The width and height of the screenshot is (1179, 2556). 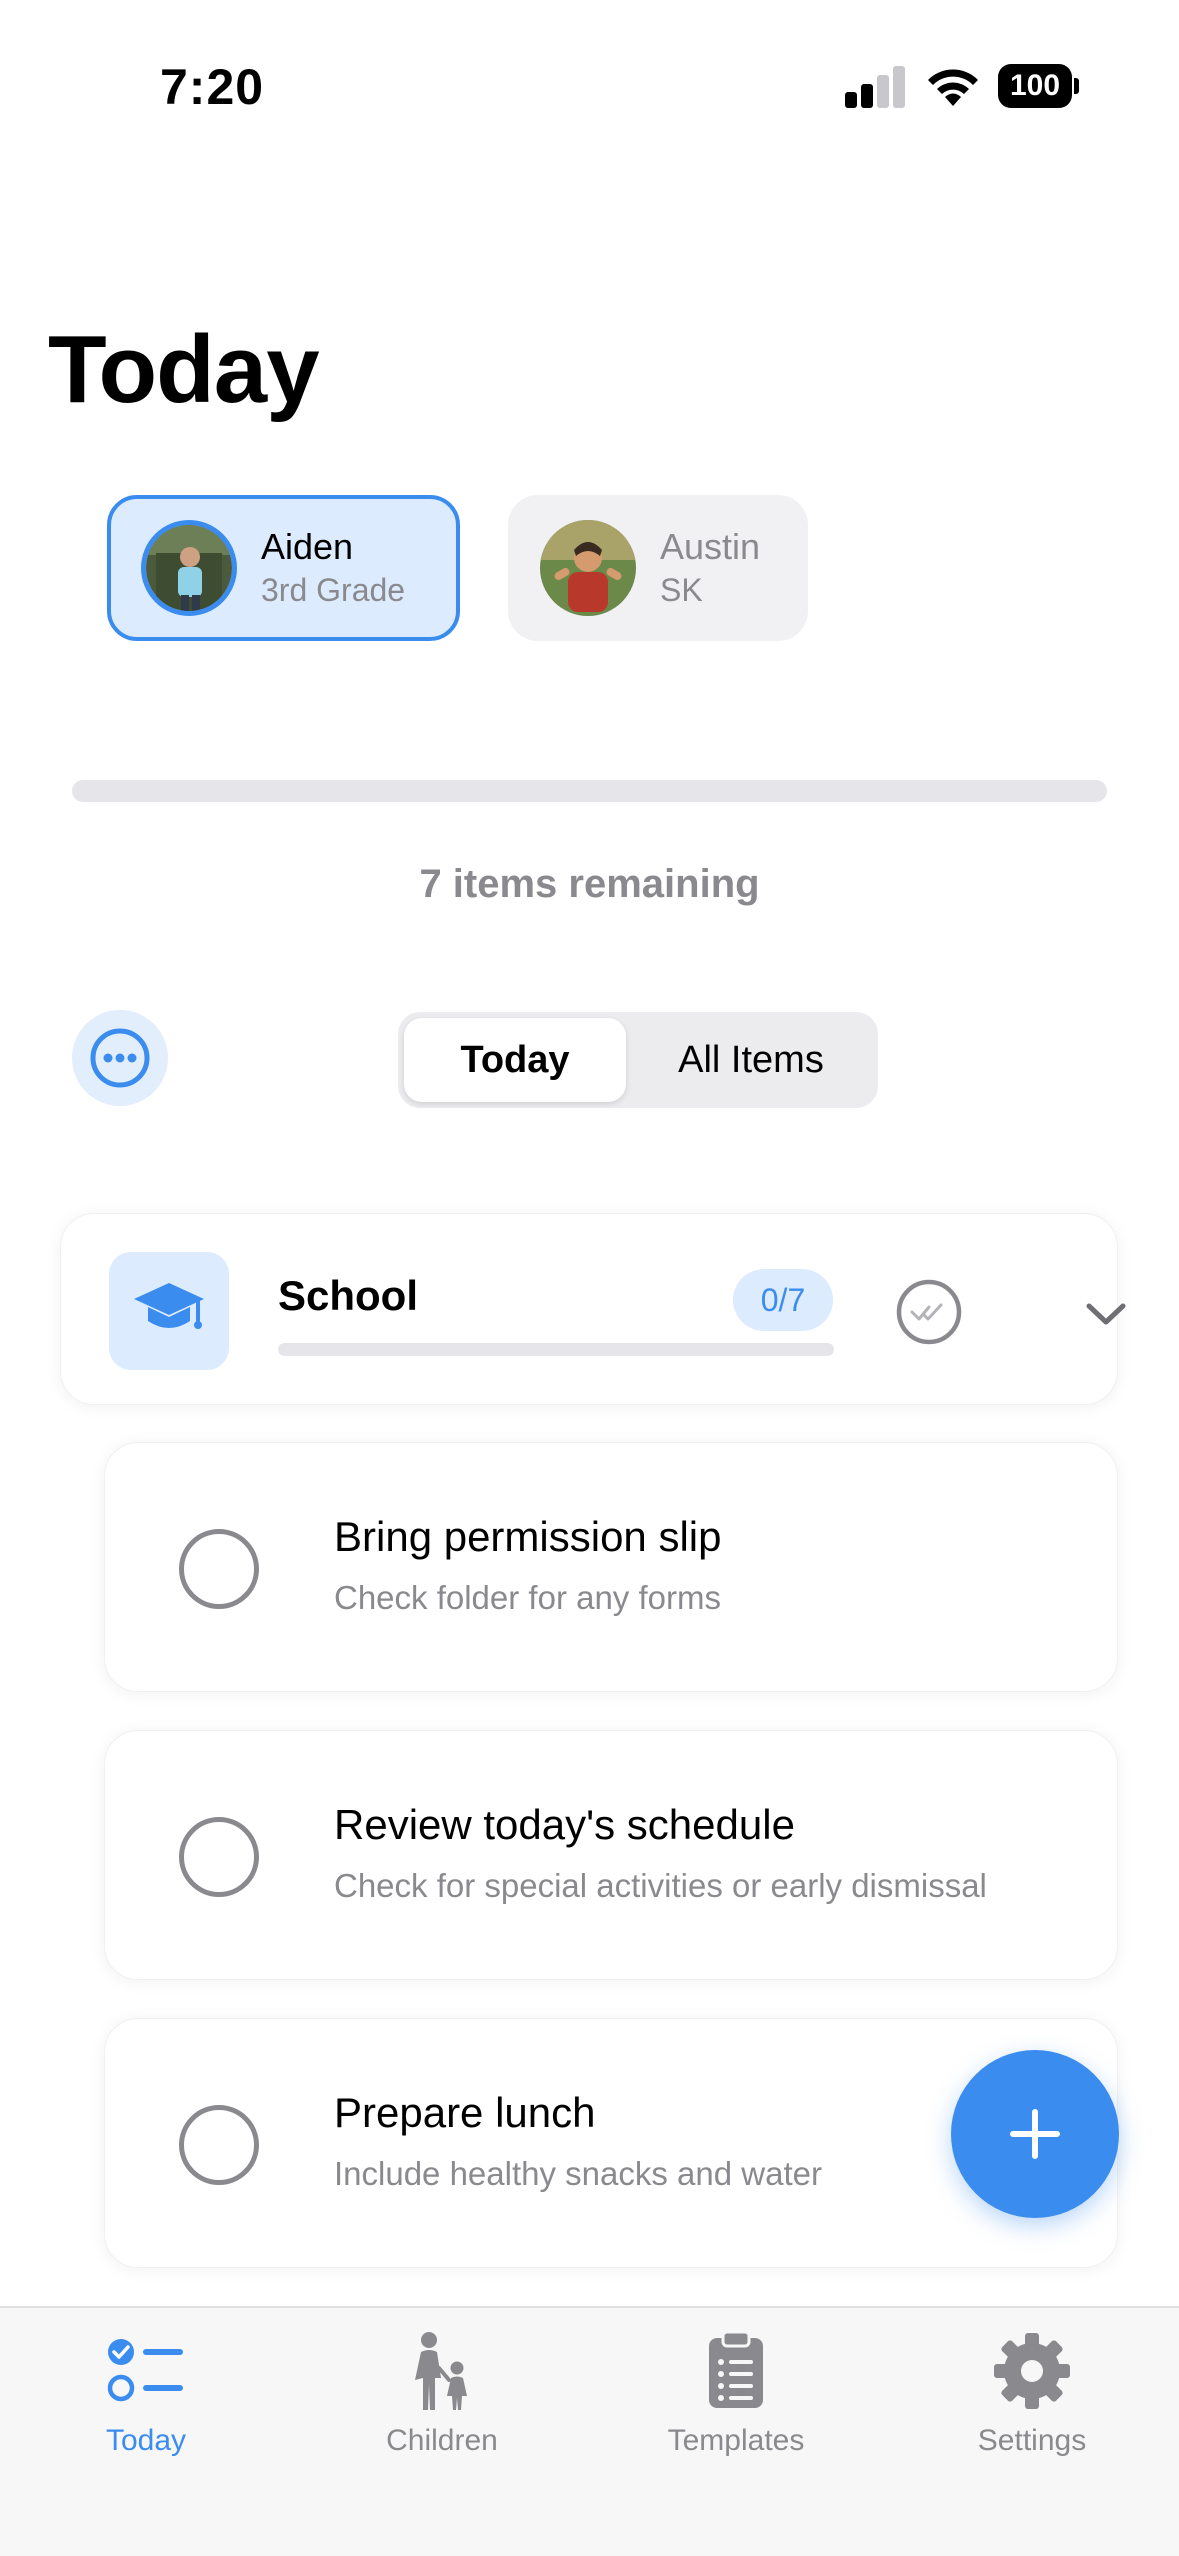 I want to click on task-title: Bring permission slip, so click(x=528, y=1536).